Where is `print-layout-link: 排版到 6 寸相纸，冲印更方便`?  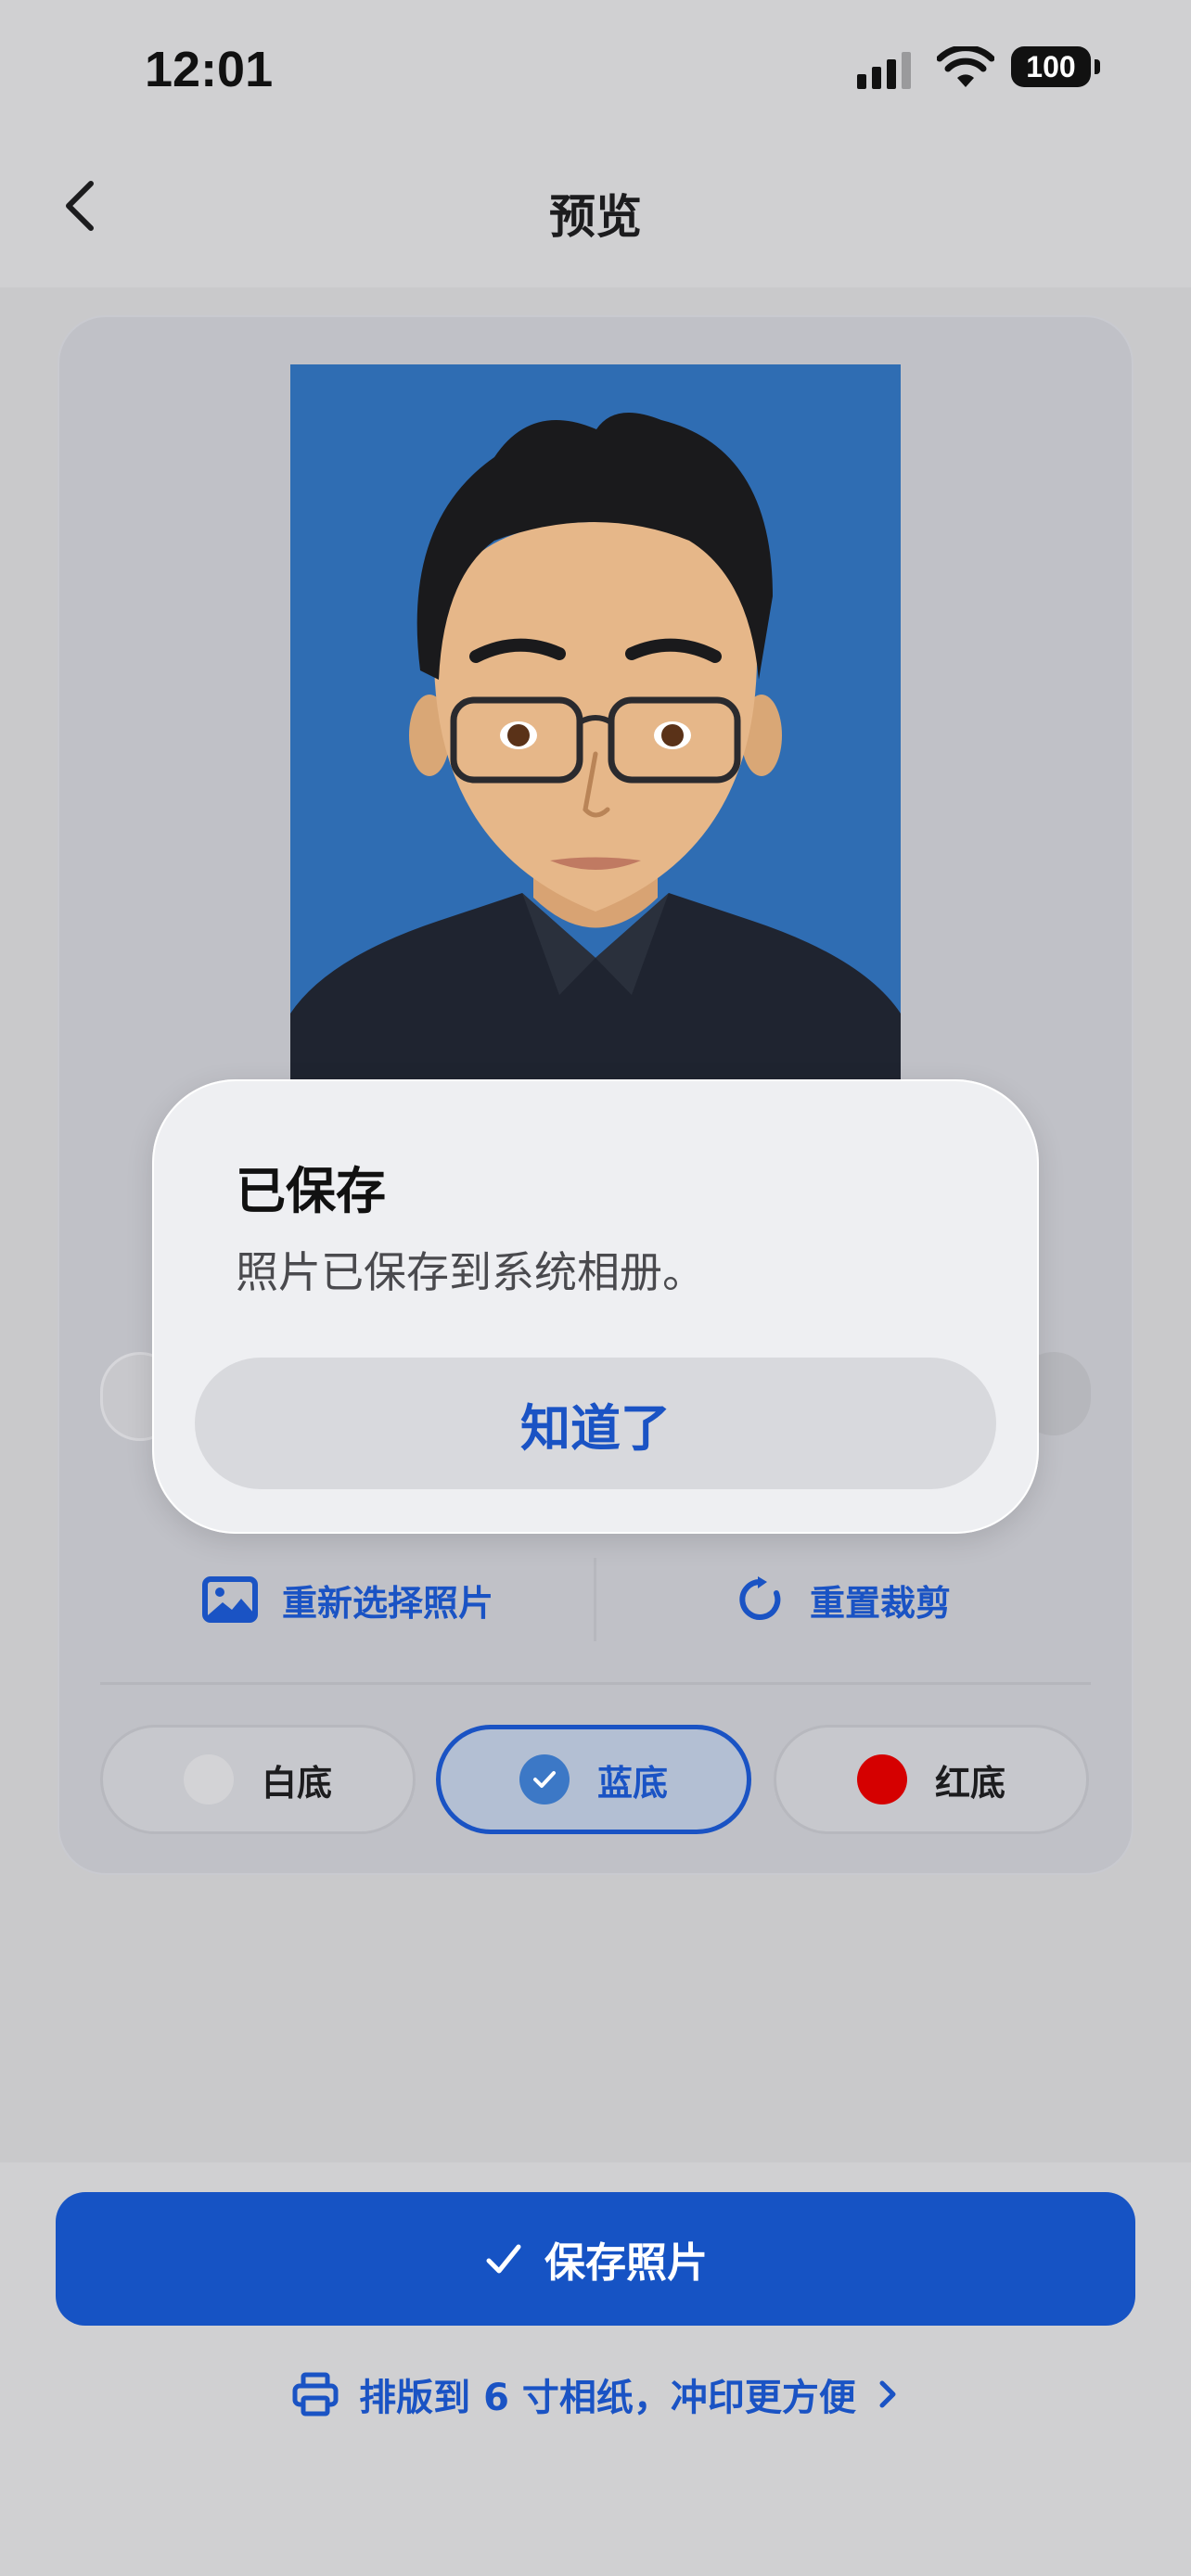
print-layout-link: 排版到 6 寸相纸，冲印更方便 is located at coordinates (595, 2394).